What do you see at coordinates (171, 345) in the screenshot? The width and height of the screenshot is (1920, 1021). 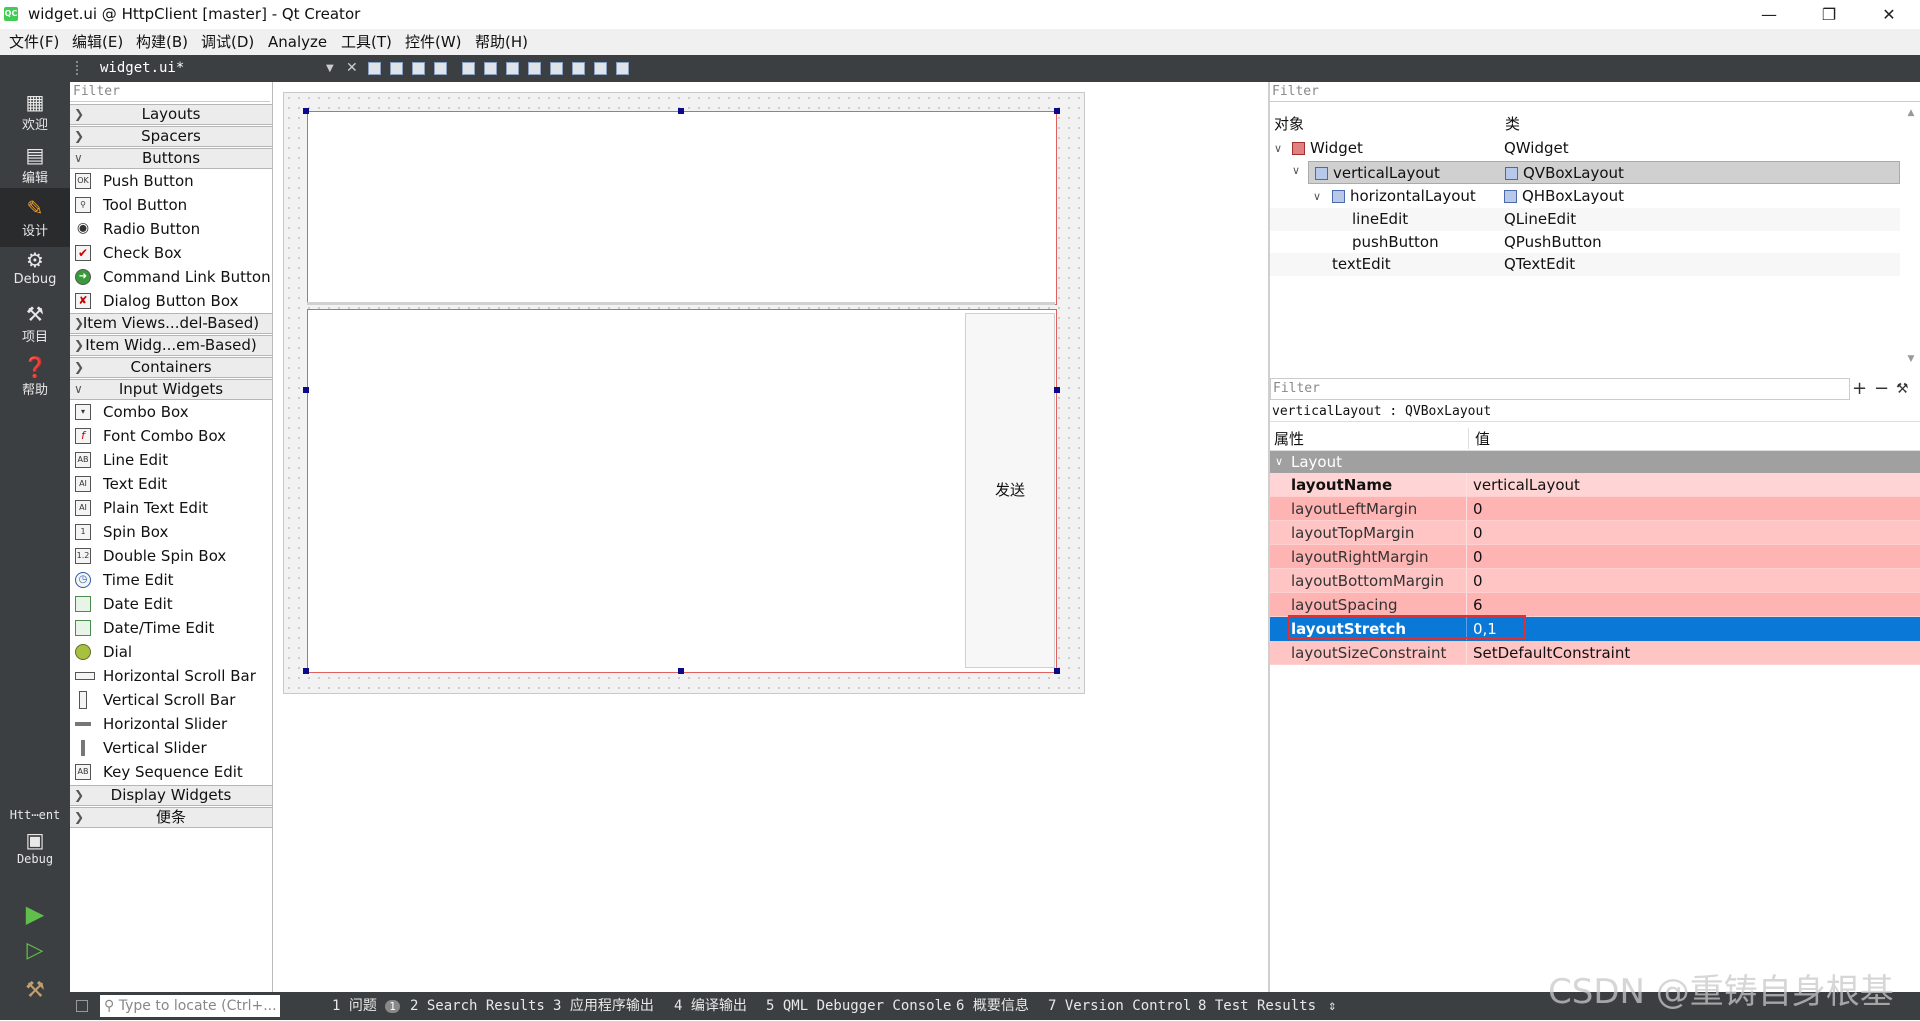 I see `category-item-widgets: ❯ Item Widg...em-Based)` at bounding box center [171, 345].